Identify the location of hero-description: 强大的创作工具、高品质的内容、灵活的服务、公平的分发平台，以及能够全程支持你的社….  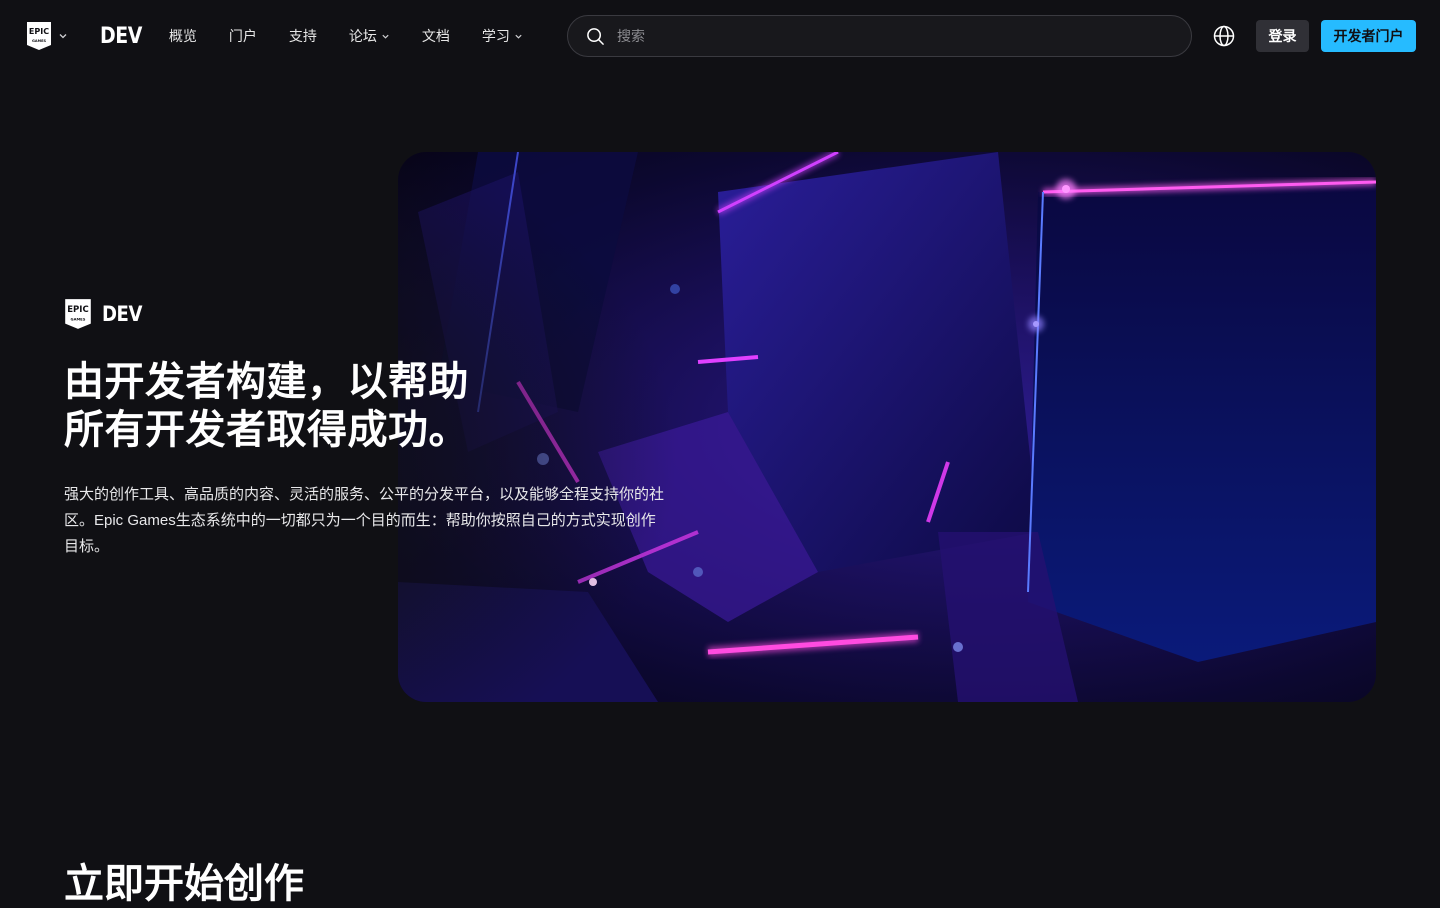
(364, 520).